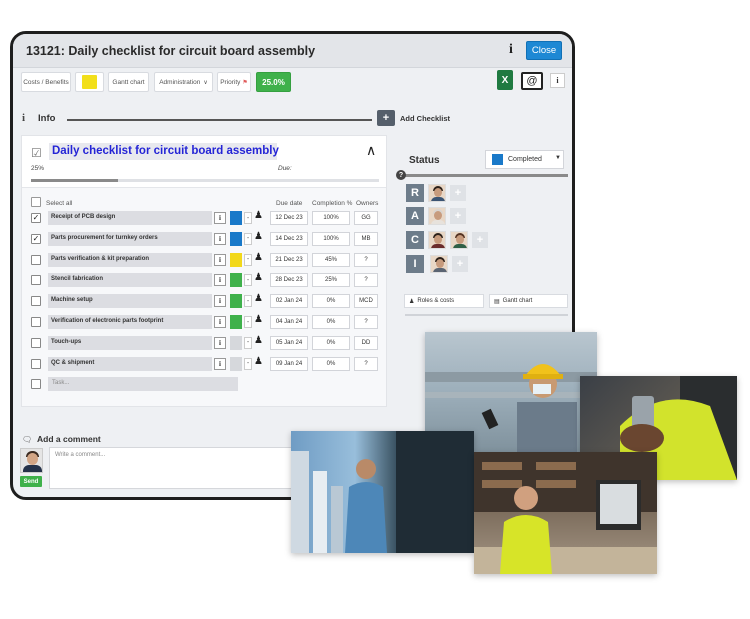 Image resolution: width=750 pixels, height=619 pixels. Describe the element at coordinates (289, 259) in the screenshot. I see `due-date-field: 21 Dec 23` at that location.